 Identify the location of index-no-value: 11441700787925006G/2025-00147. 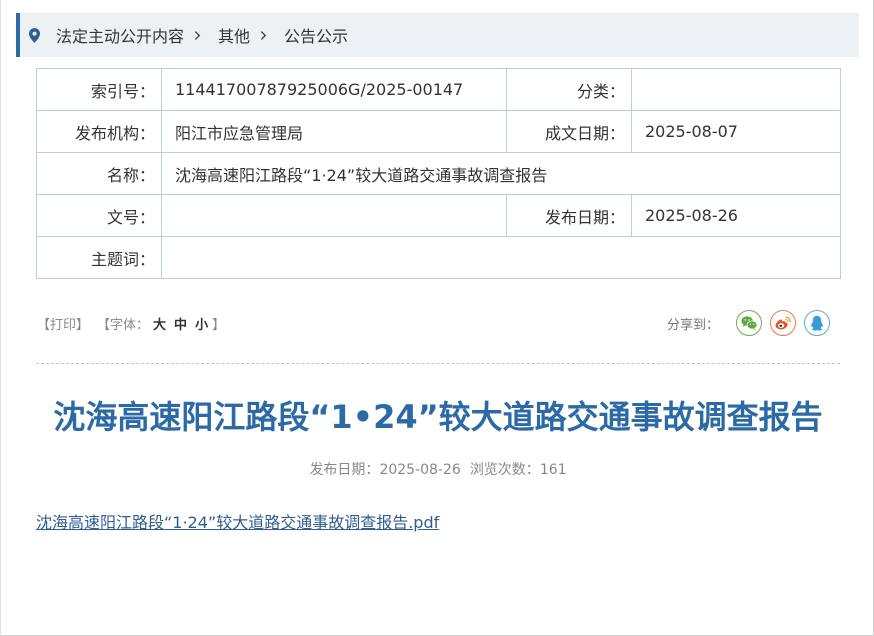
(334, 89).